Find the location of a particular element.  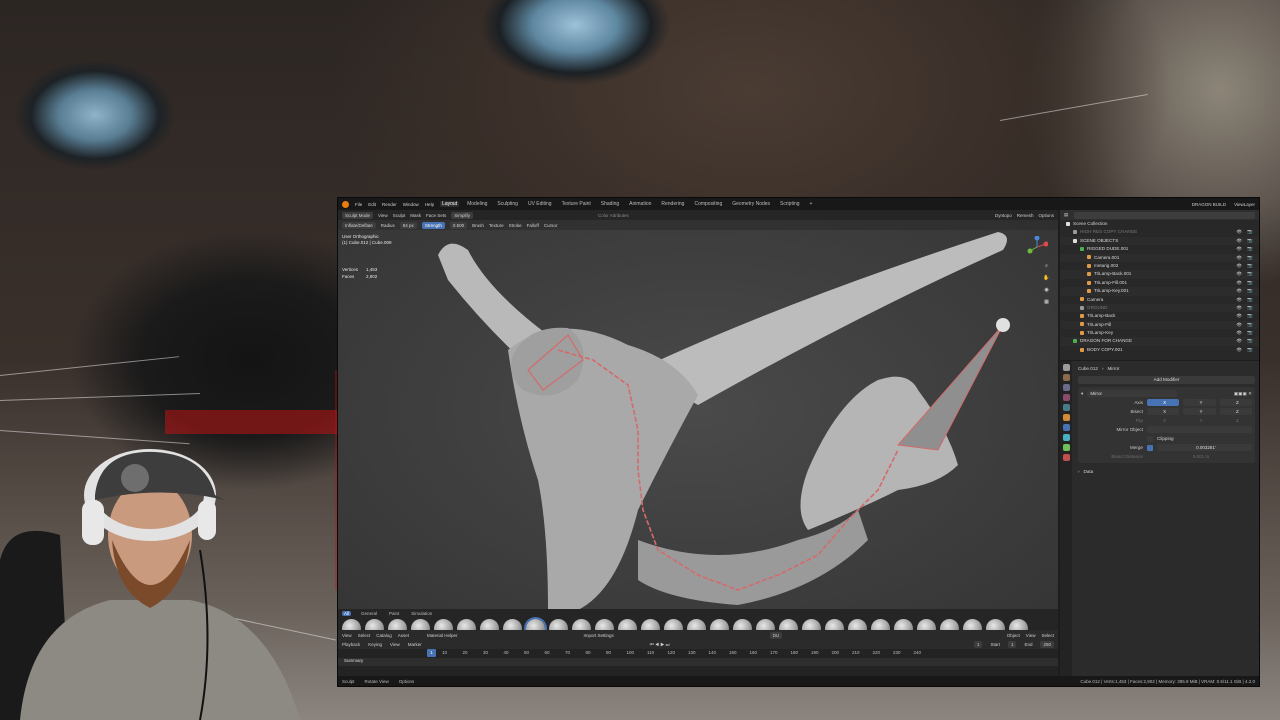

outliner-item: TriLamp-Fill 👁 📷 is located at coordinates (1159, 325).